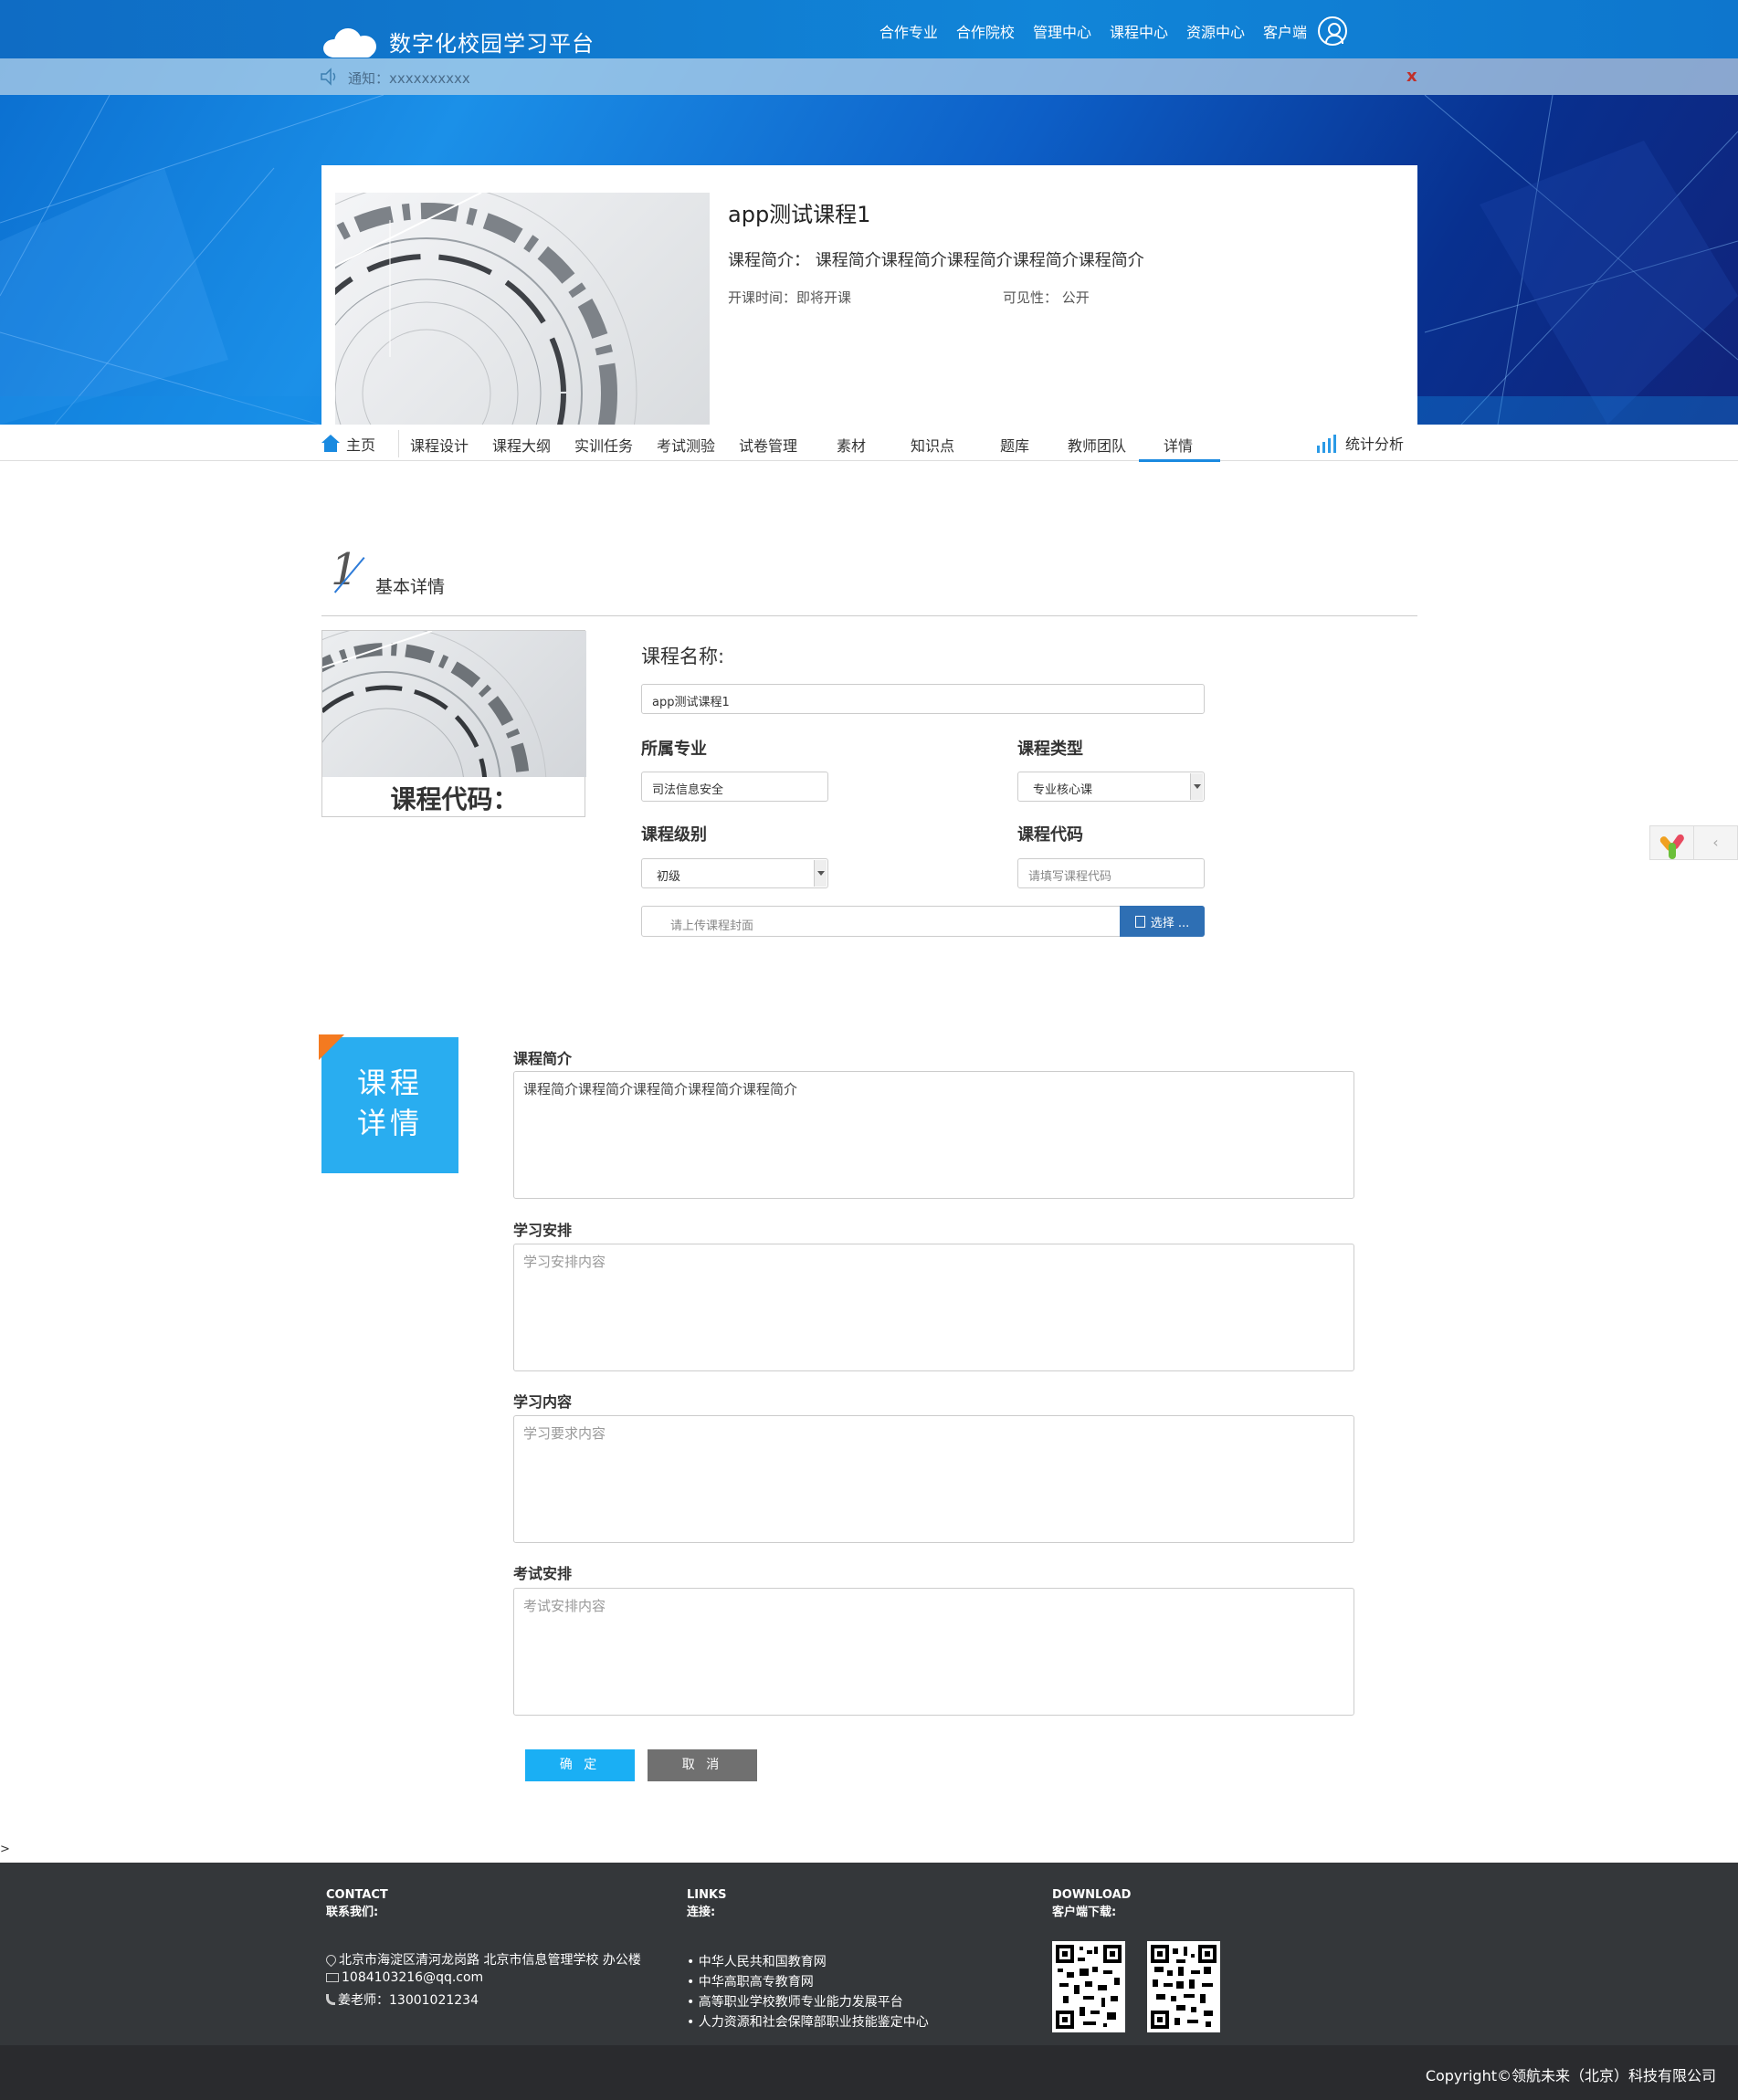 This screenshot has height=2100, width=1738. Describe the element at coordinates (1062, 31) in the screenshot. I see `nav-management-center: 管理中心` at that location.